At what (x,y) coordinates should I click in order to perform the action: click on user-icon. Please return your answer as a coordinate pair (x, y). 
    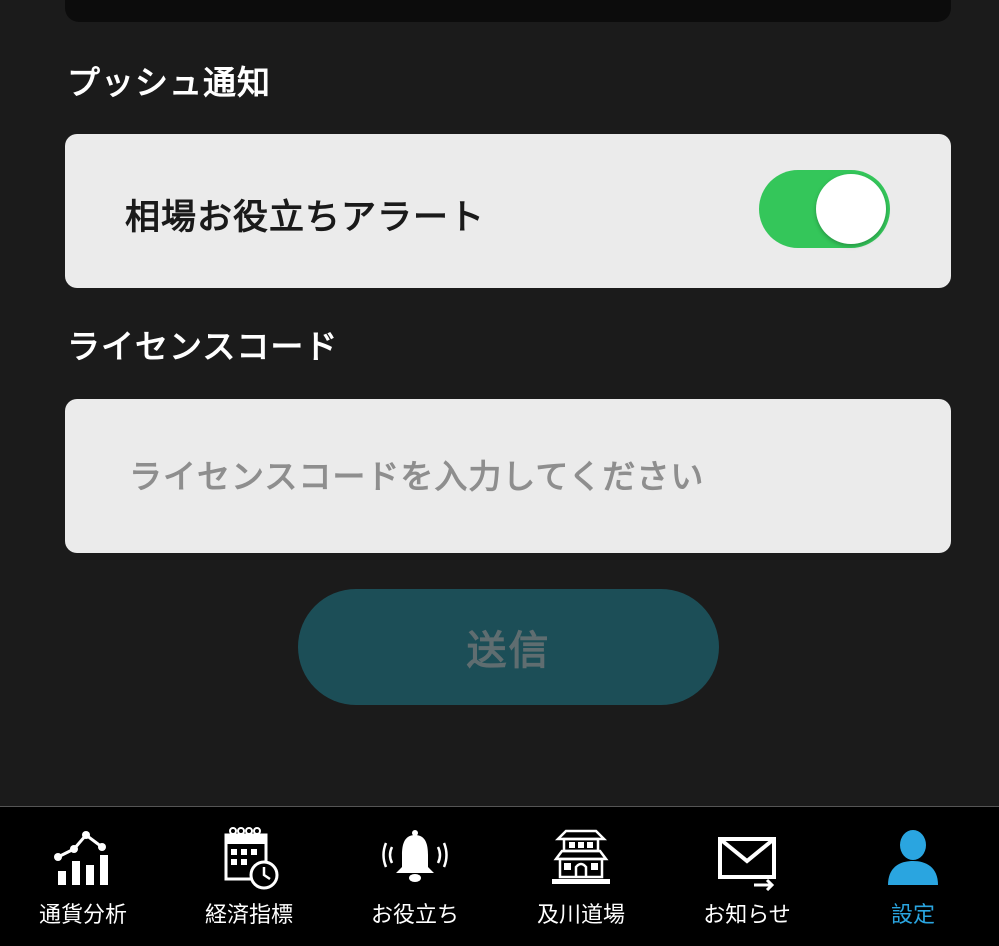
    Looking at the image, I should click on (913, 857).